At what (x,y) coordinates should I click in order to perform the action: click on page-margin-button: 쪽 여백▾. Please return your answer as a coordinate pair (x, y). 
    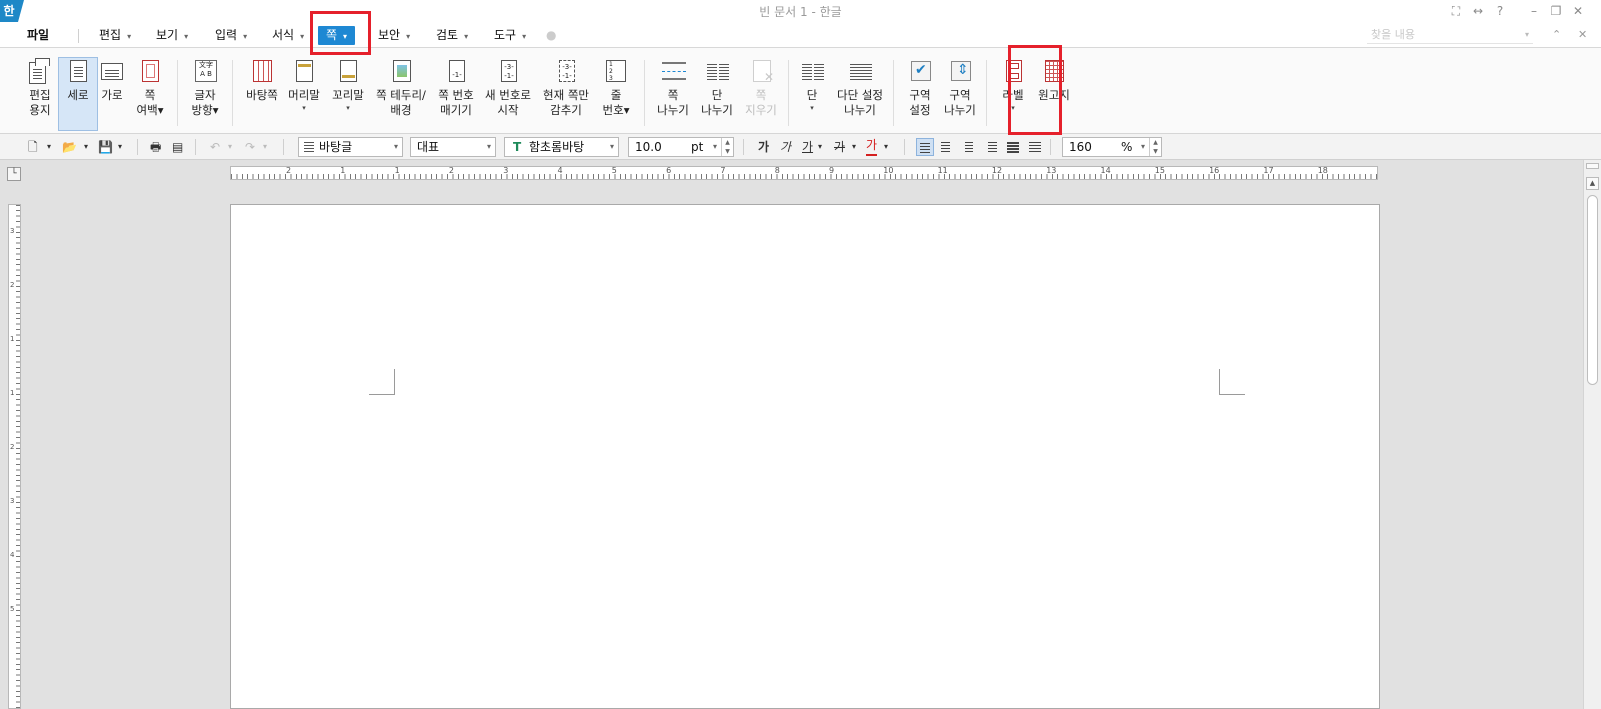
    Looking at the image, I should click on (150, 88).